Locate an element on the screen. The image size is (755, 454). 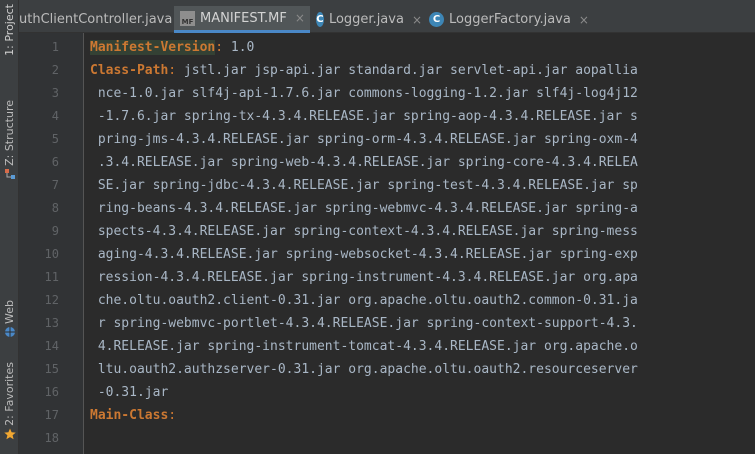
line-number: 5 is located at coordinates (55, 139).